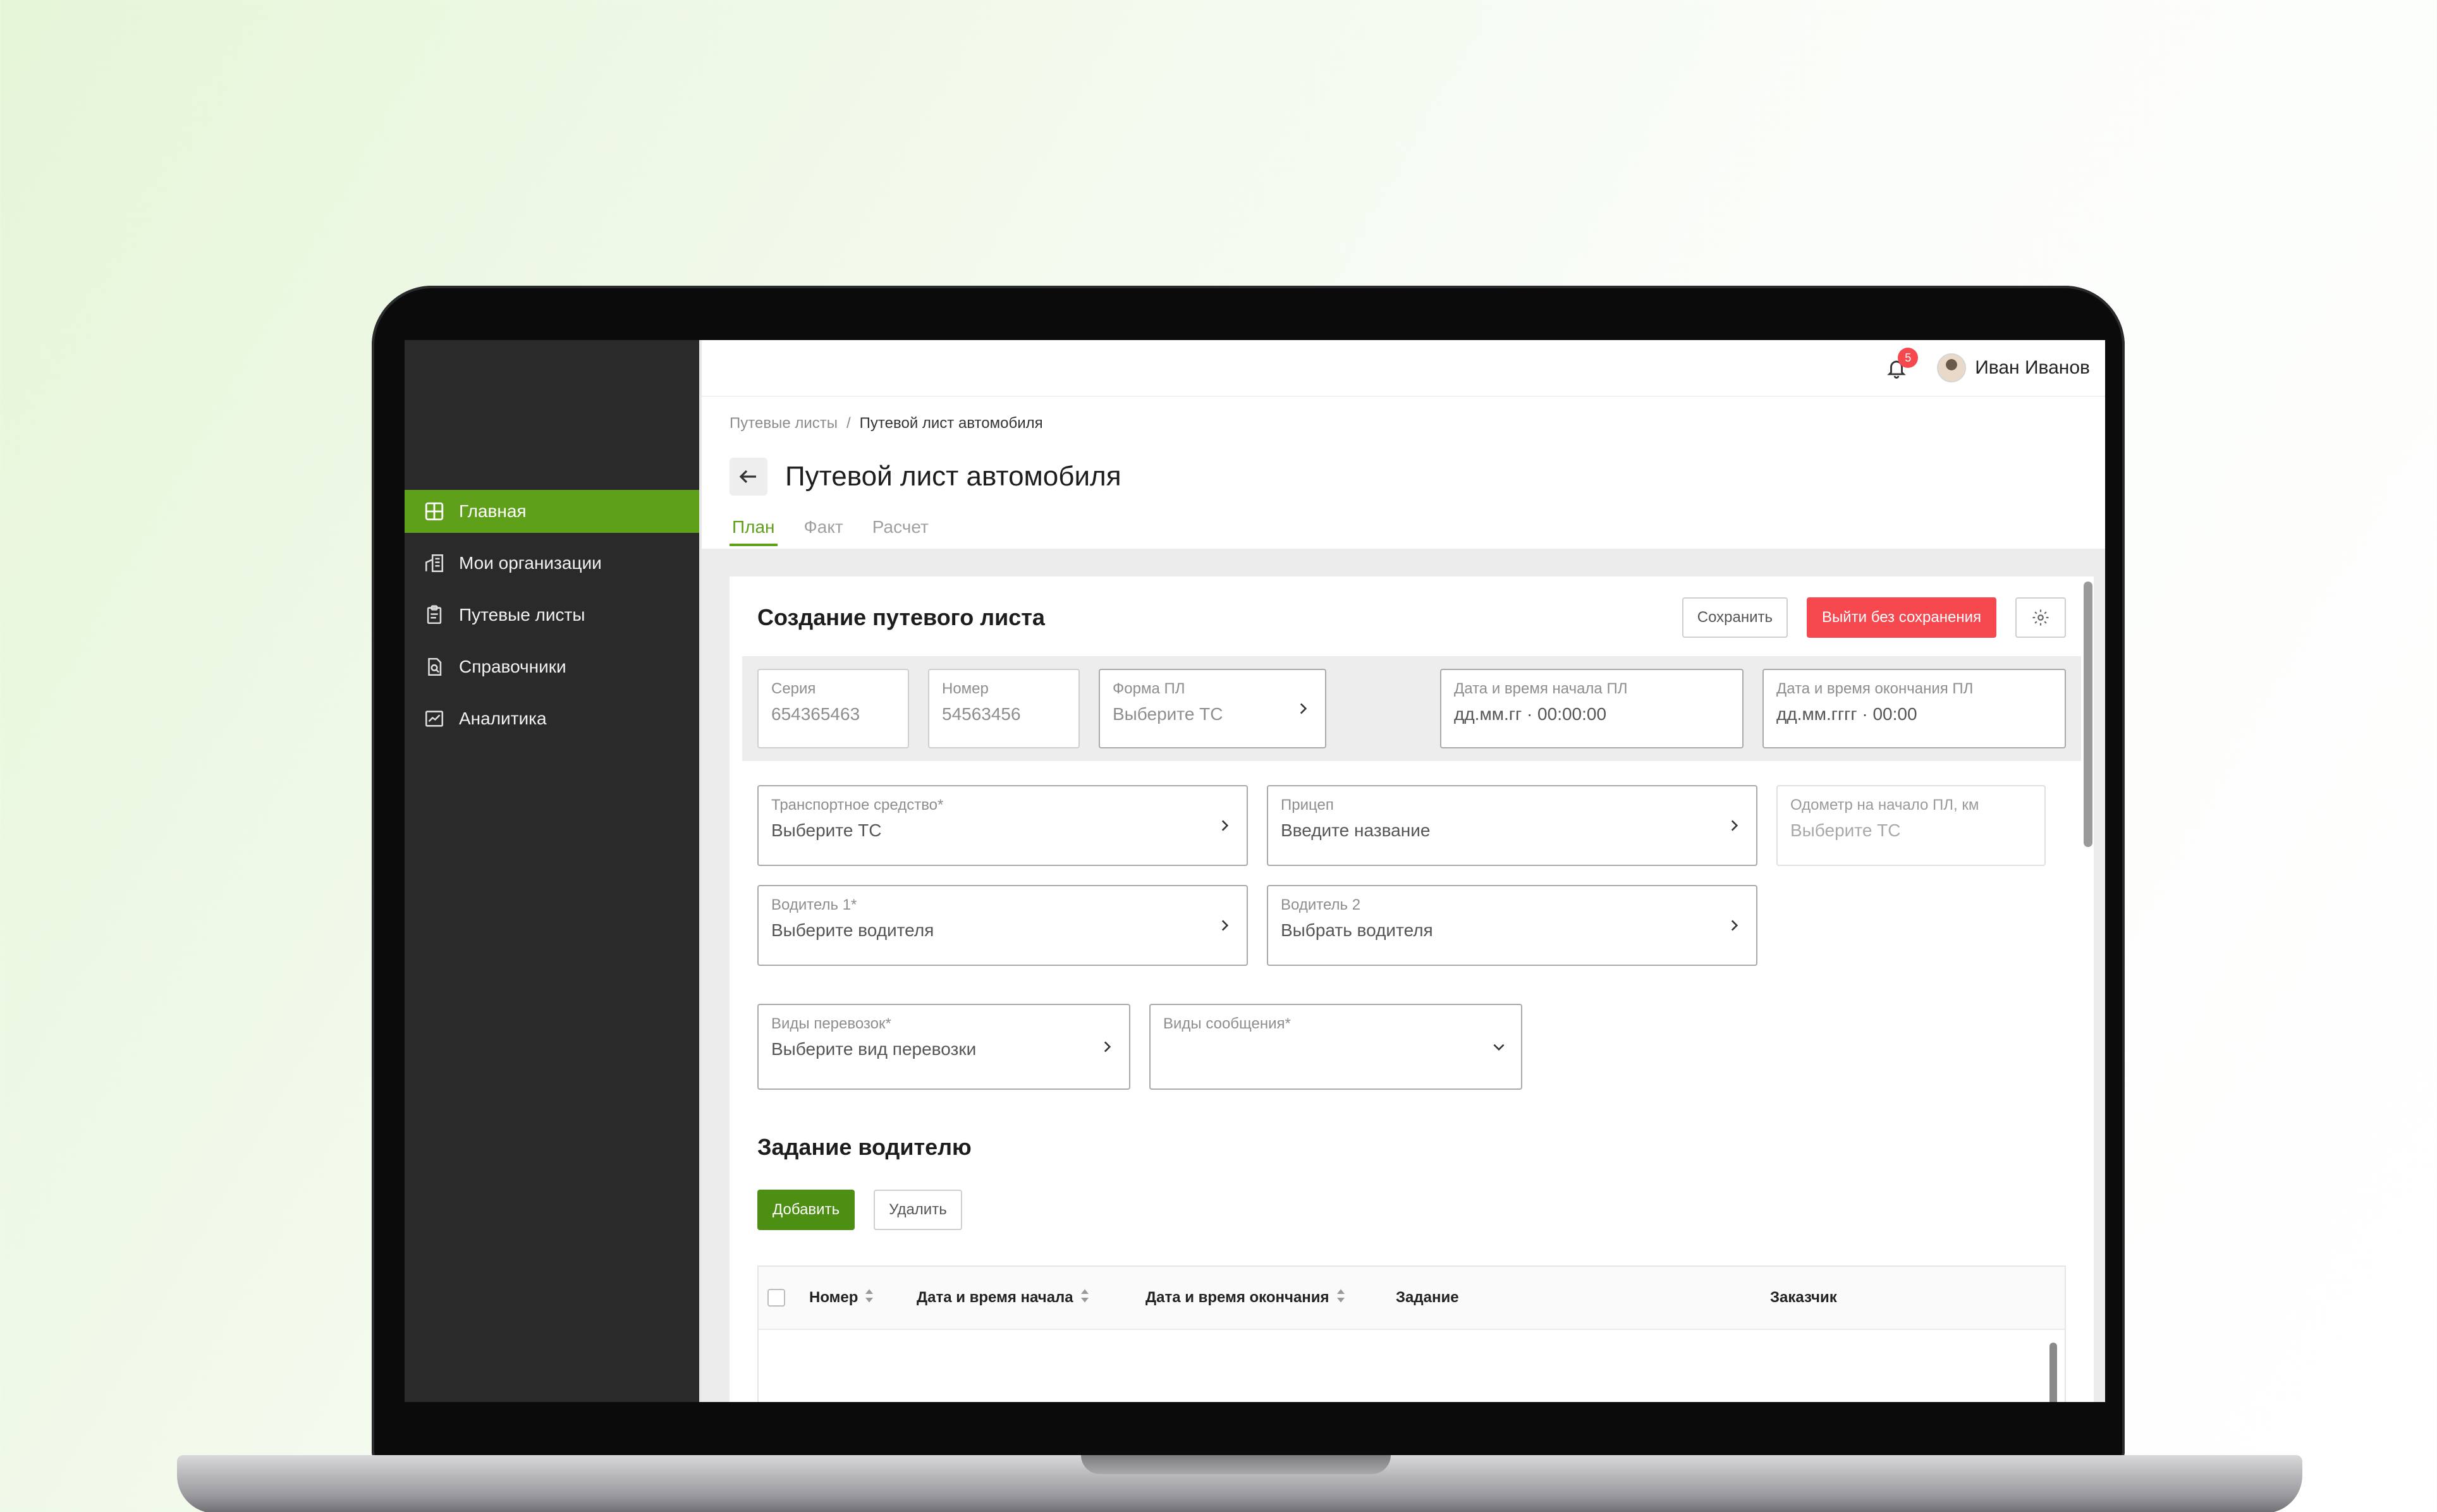  What do you see at coordinates (1168, 714) in the screenshot?
I see `form-value: Выберите ТС` at bounding box center [1168, 714].